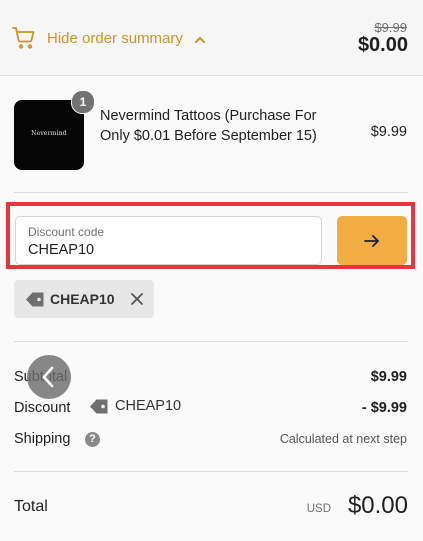  Describe the element at coordinates (92, 439) in the screenshot. I see `help-icon: ?` at that location.